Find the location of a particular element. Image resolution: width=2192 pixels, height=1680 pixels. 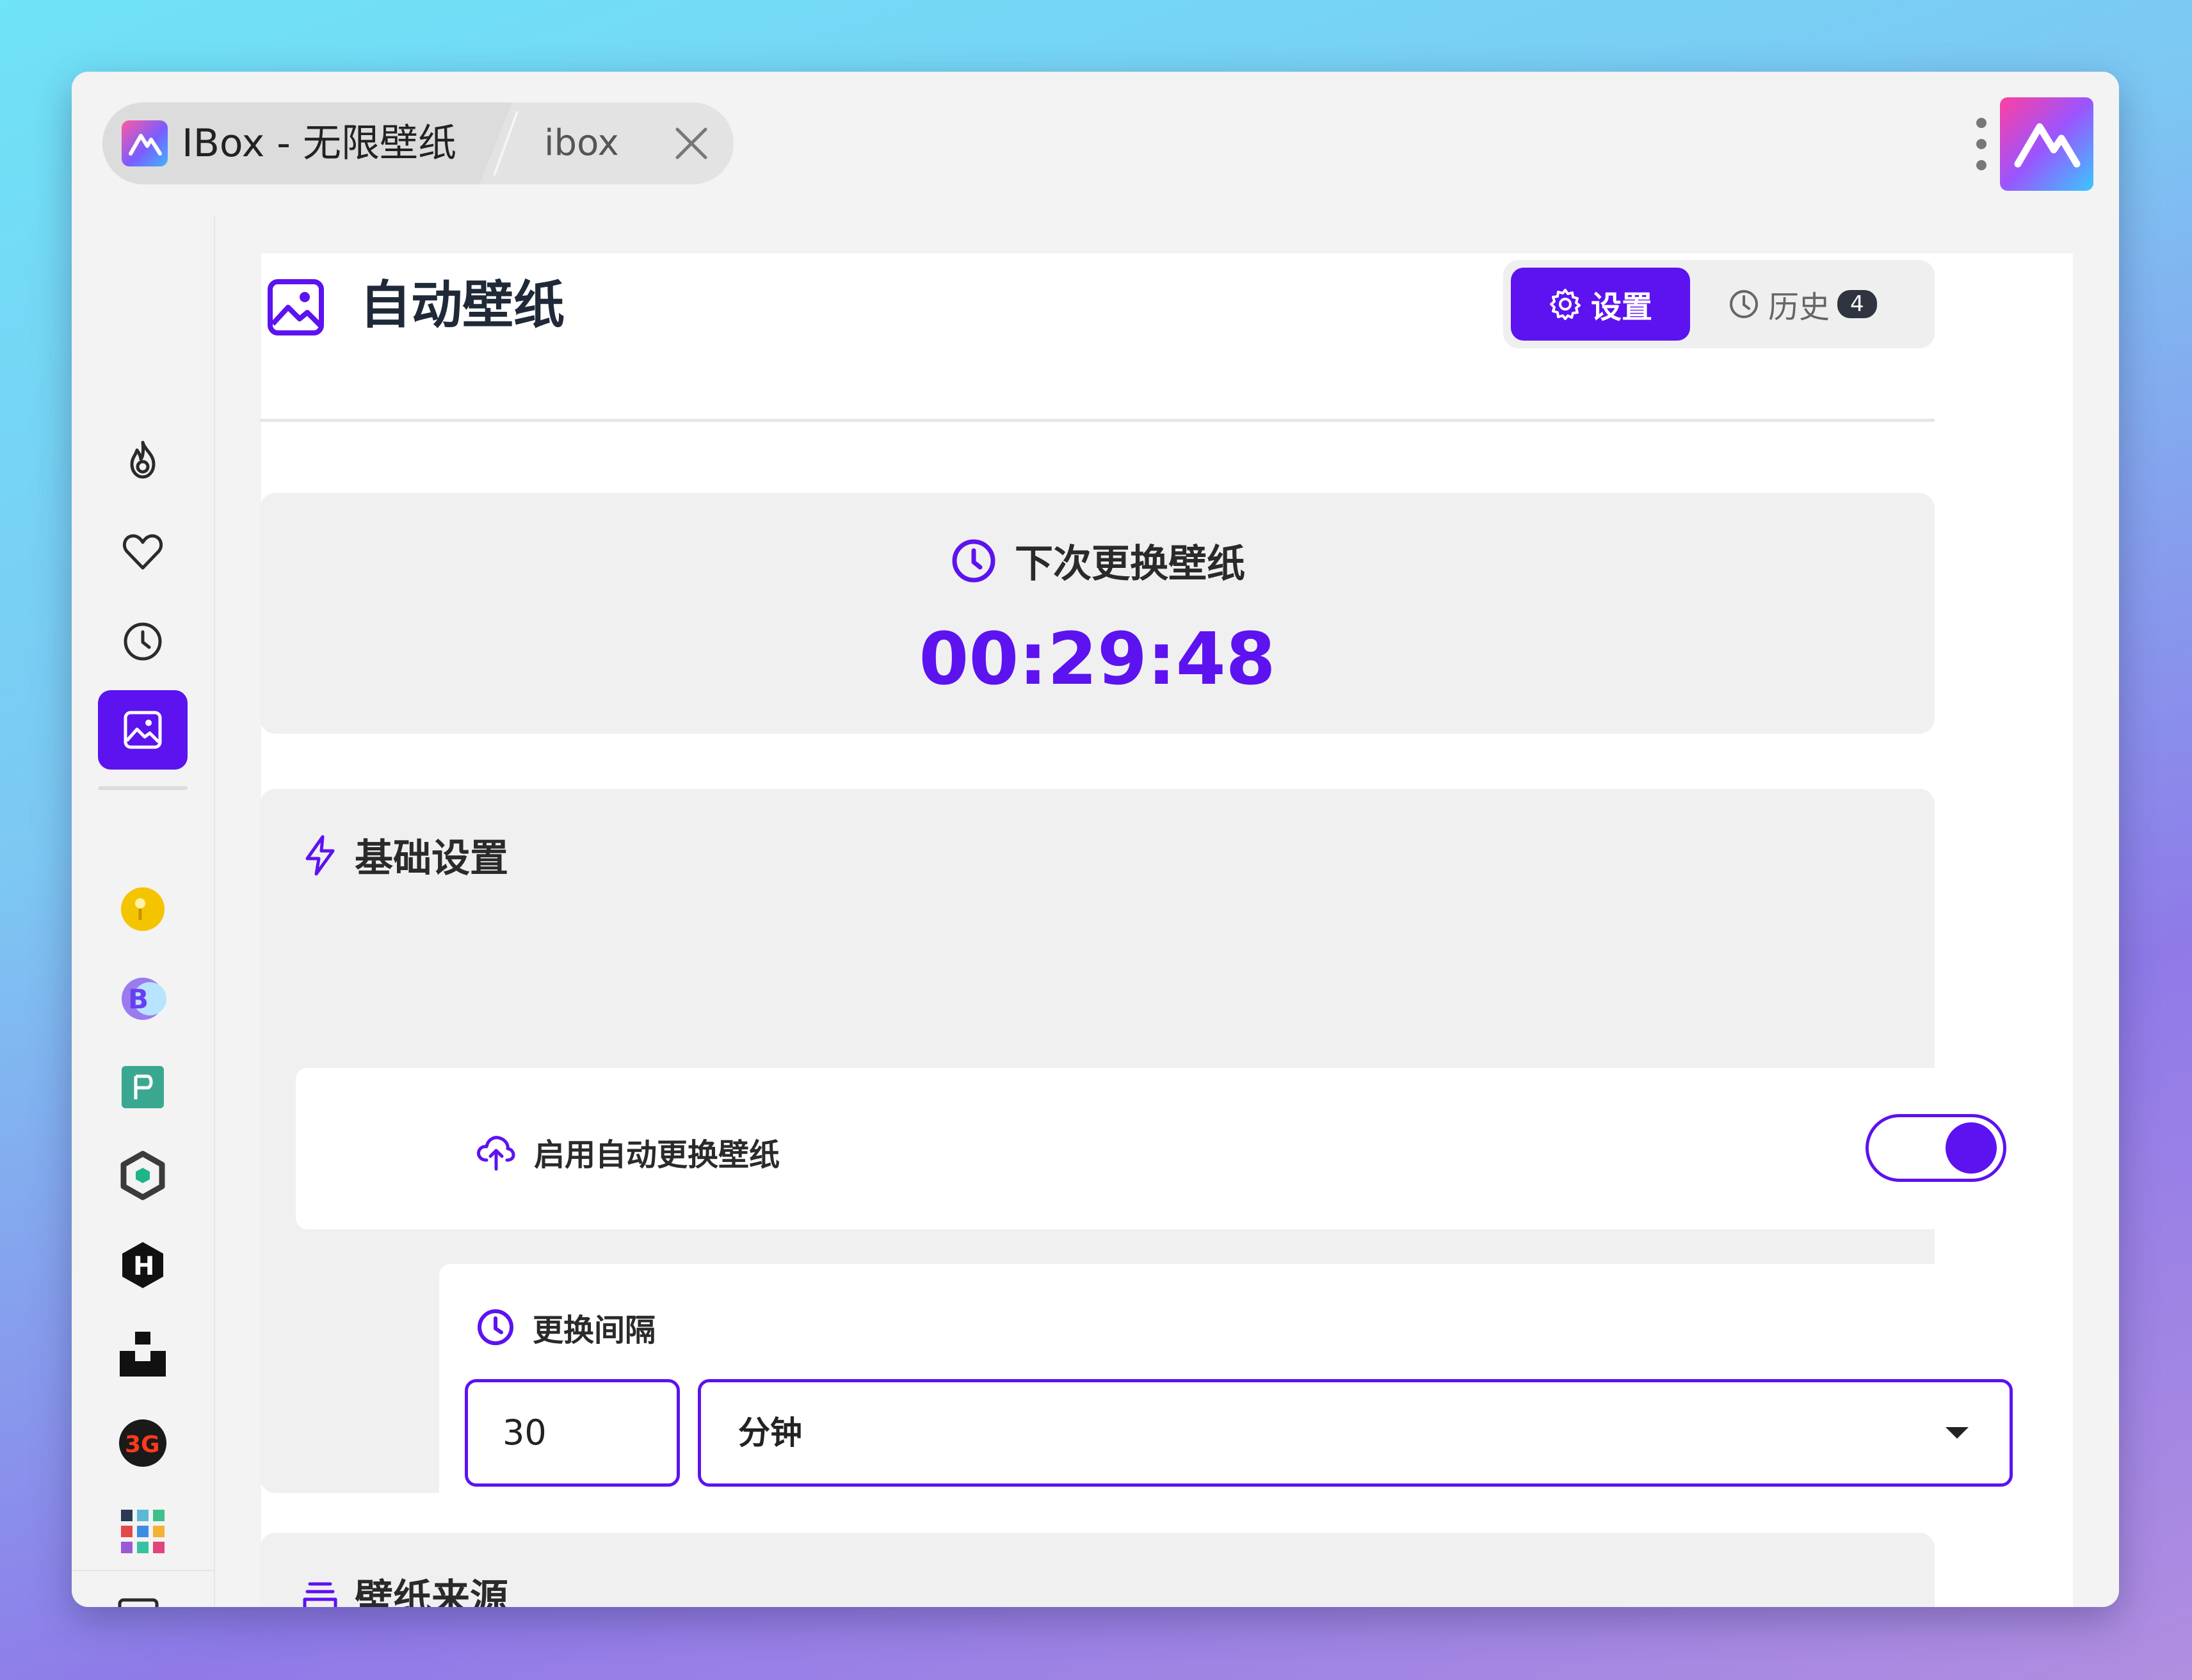

wallpaper-source-title: 壁纸来源 is located at coordinates (431, 1592).